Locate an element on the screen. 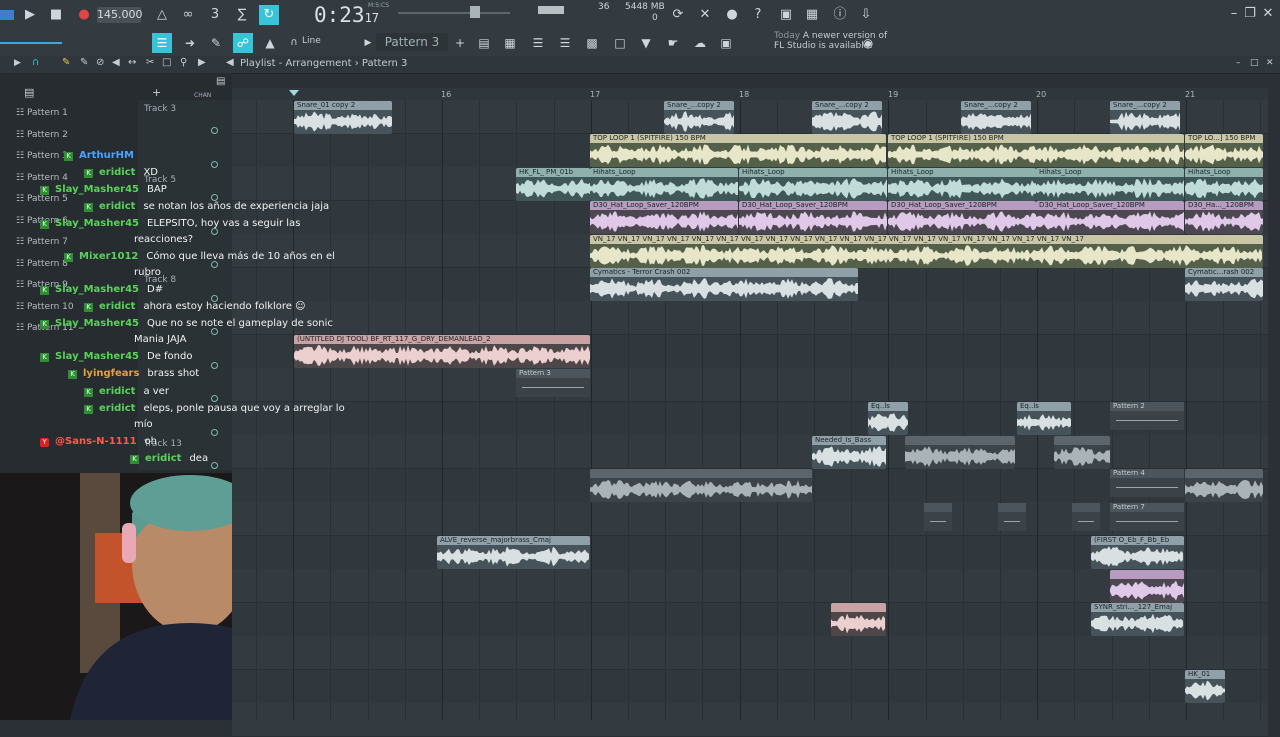  mixer-icon: ▦ is located at coordinates (812, 15).